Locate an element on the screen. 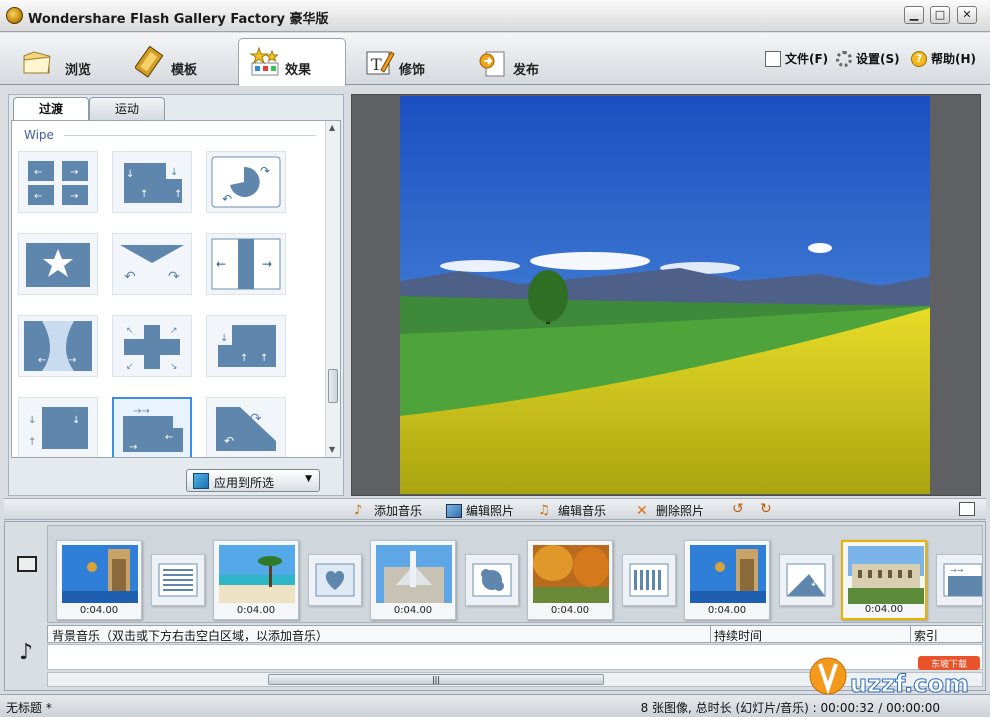 The width and height of the screenshot is (990, 717). subtab-motion: 运动 is located at coordinates (127, 108).